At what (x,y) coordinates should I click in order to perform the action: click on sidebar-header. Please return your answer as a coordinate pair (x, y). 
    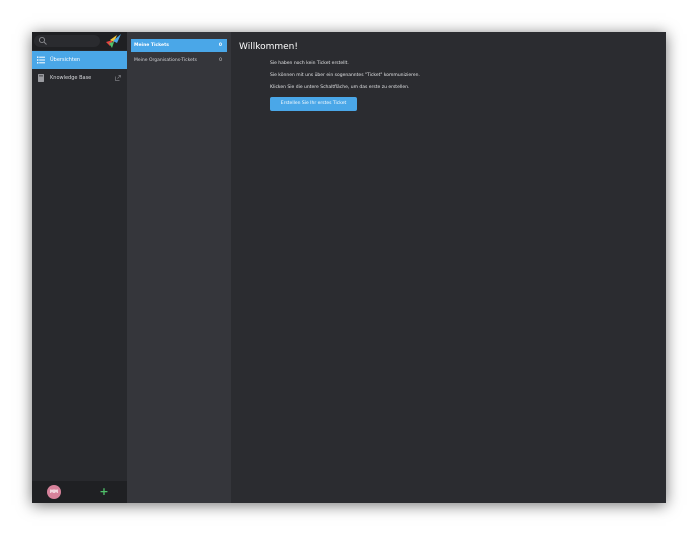
    Looking at the image, I should click on (79, 41).